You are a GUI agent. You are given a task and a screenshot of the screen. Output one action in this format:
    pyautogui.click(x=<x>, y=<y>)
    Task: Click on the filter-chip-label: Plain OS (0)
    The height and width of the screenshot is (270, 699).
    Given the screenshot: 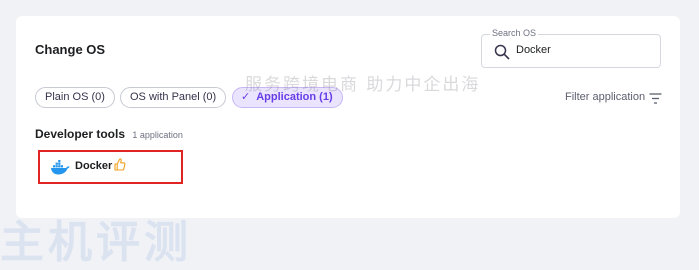 What is the action you would take?
    pyautogui.click(x=75, y=97)
    